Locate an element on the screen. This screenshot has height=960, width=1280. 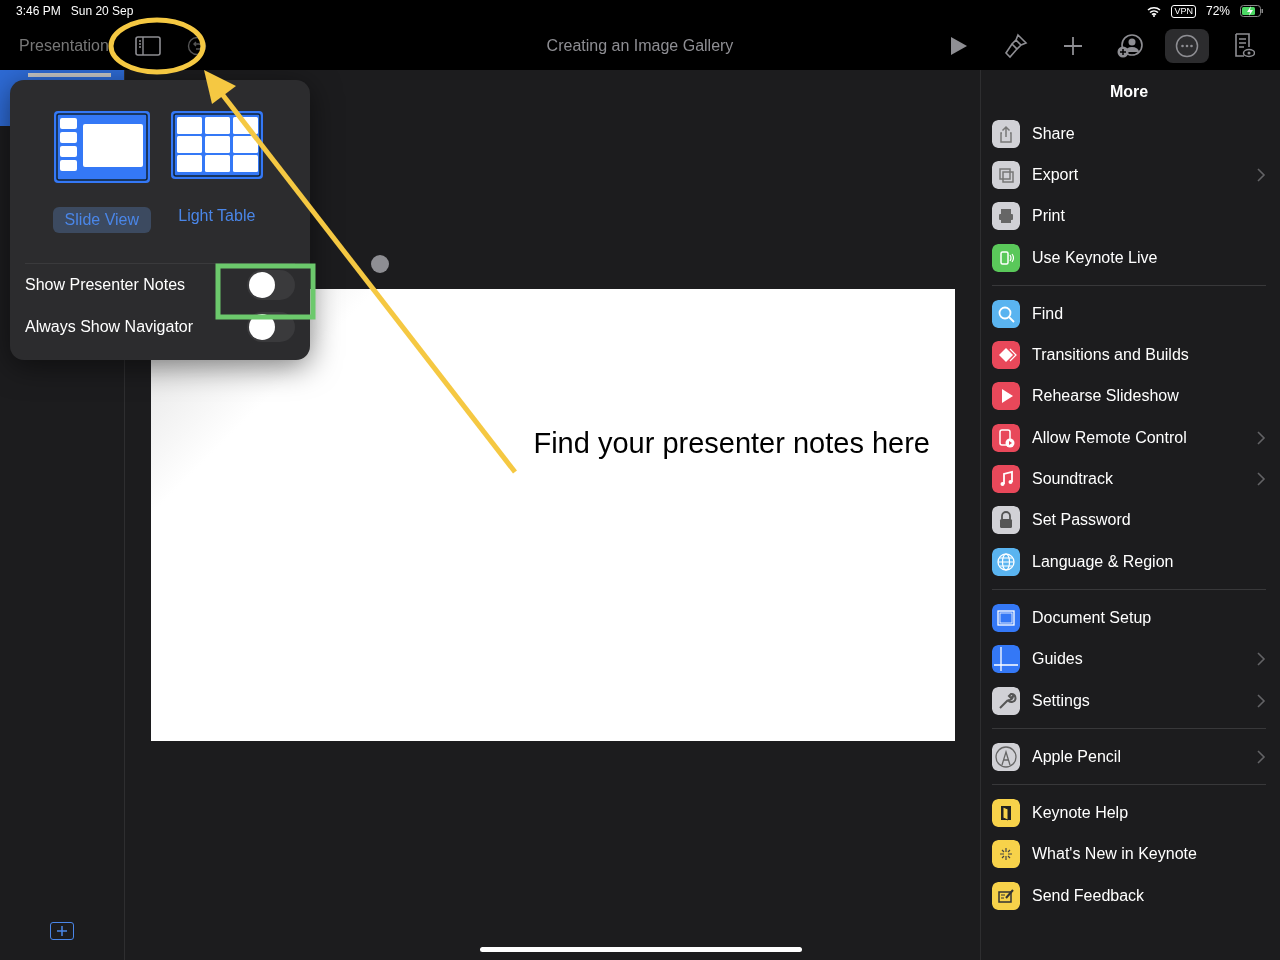
menu-item: Rehearse Slideshow is located at coordinates (1129, 396).